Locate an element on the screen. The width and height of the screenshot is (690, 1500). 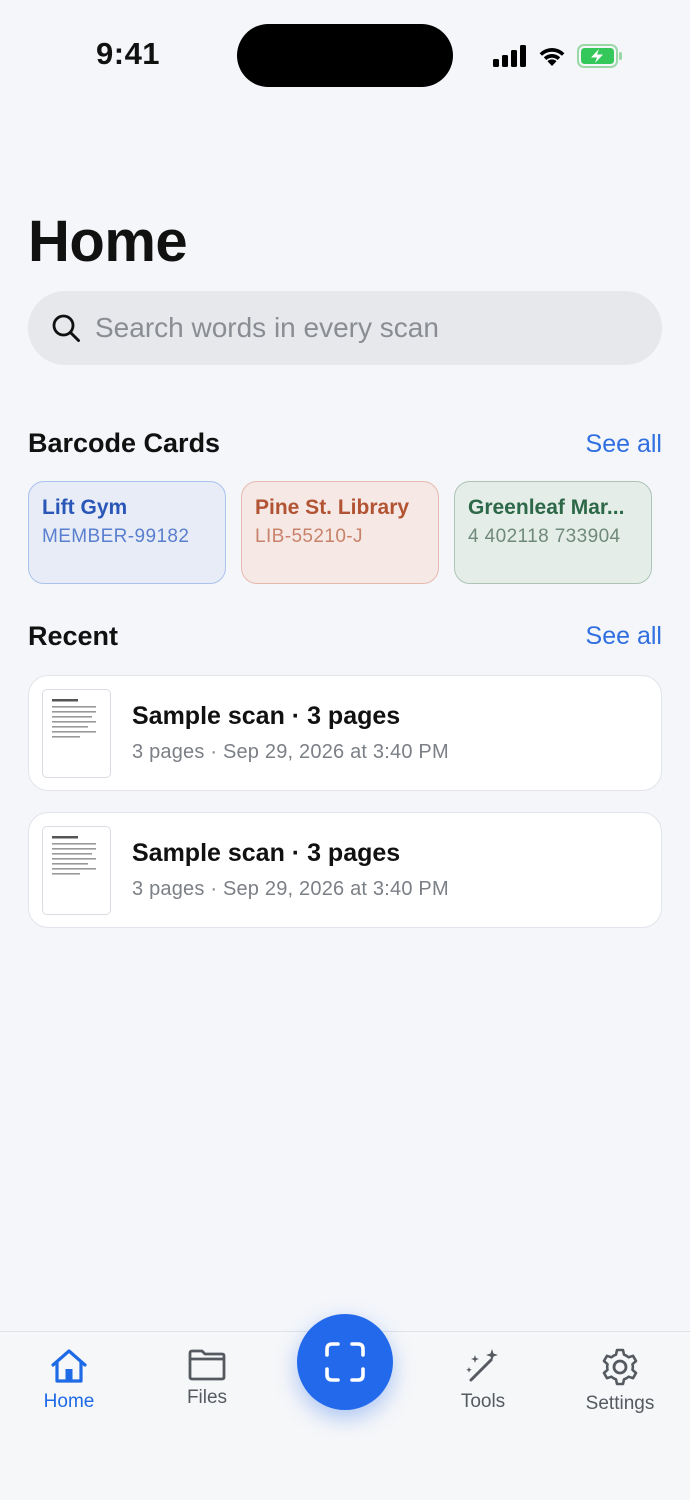
barcode-card: Pine St. Library LIB-55210-J is located at coordinates (340, 532).